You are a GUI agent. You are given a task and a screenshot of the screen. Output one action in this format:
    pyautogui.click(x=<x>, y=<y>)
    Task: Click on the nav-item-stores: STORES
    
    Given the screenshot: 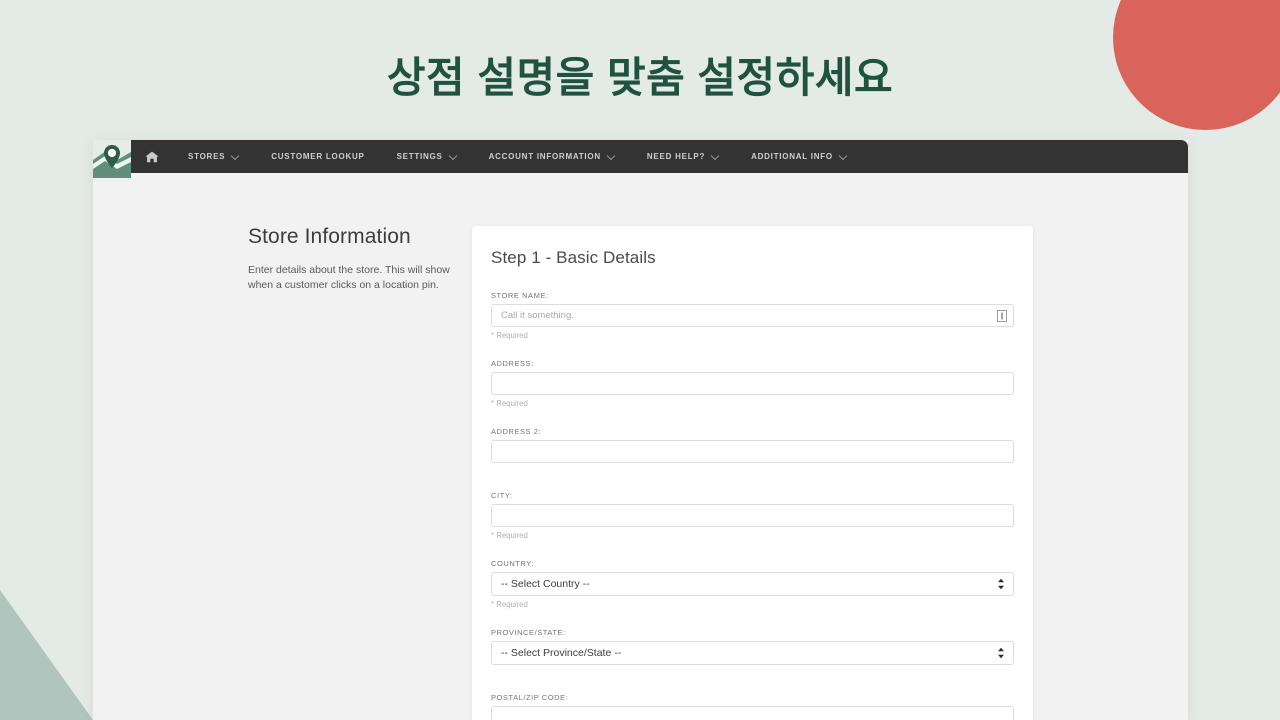 What is the action you would take?
    pyautogui.click(x=213, y=156)
    